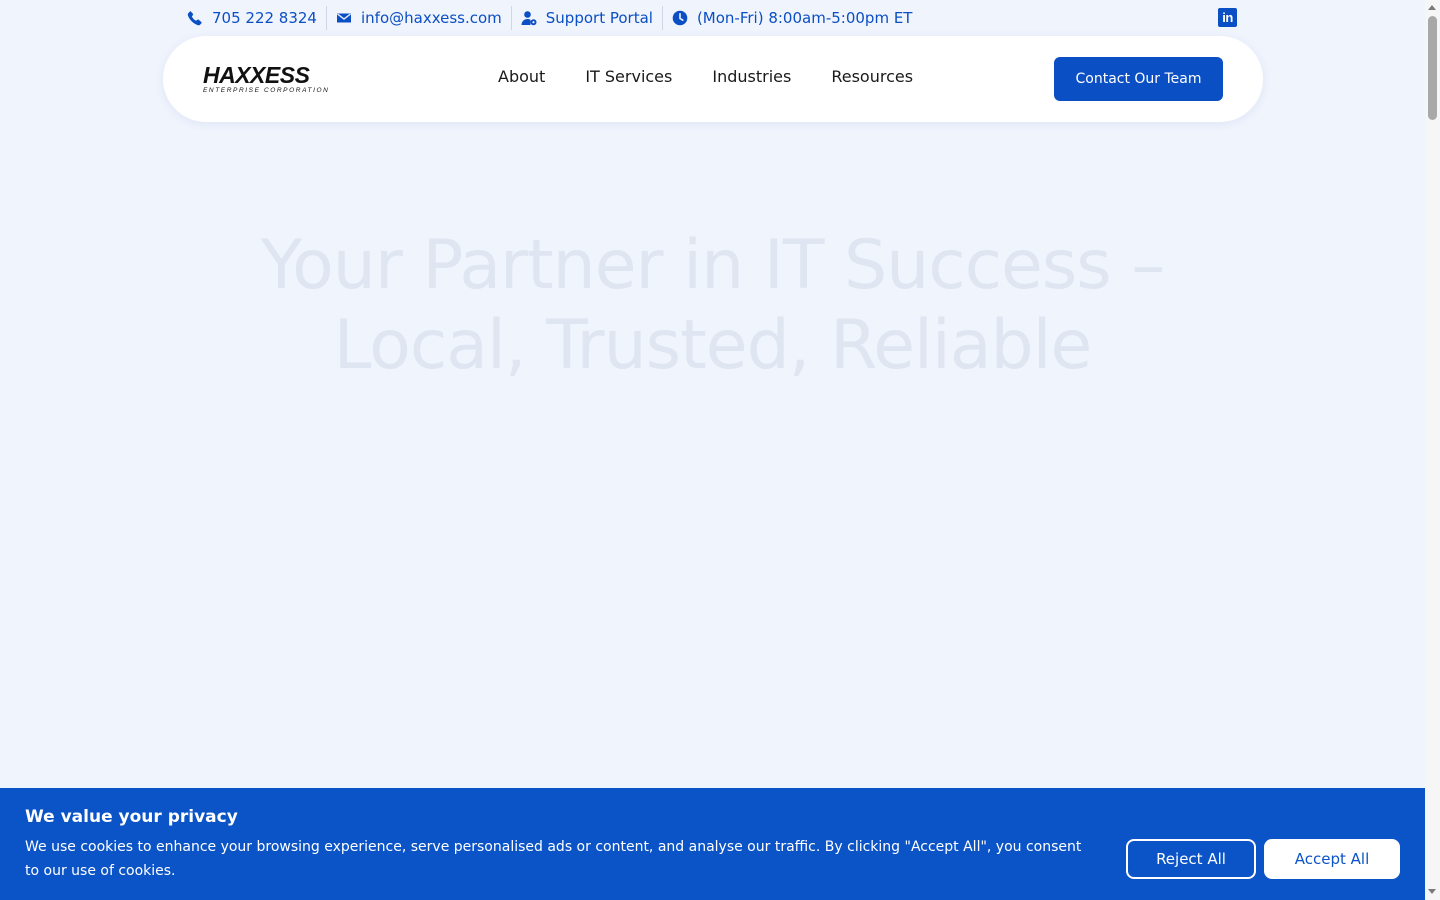 The height and width of the screenshot is (900, 1440). Describe the element at coordinates (521, 76) in the screenshot. I see `nav-item-about: About` at that location.